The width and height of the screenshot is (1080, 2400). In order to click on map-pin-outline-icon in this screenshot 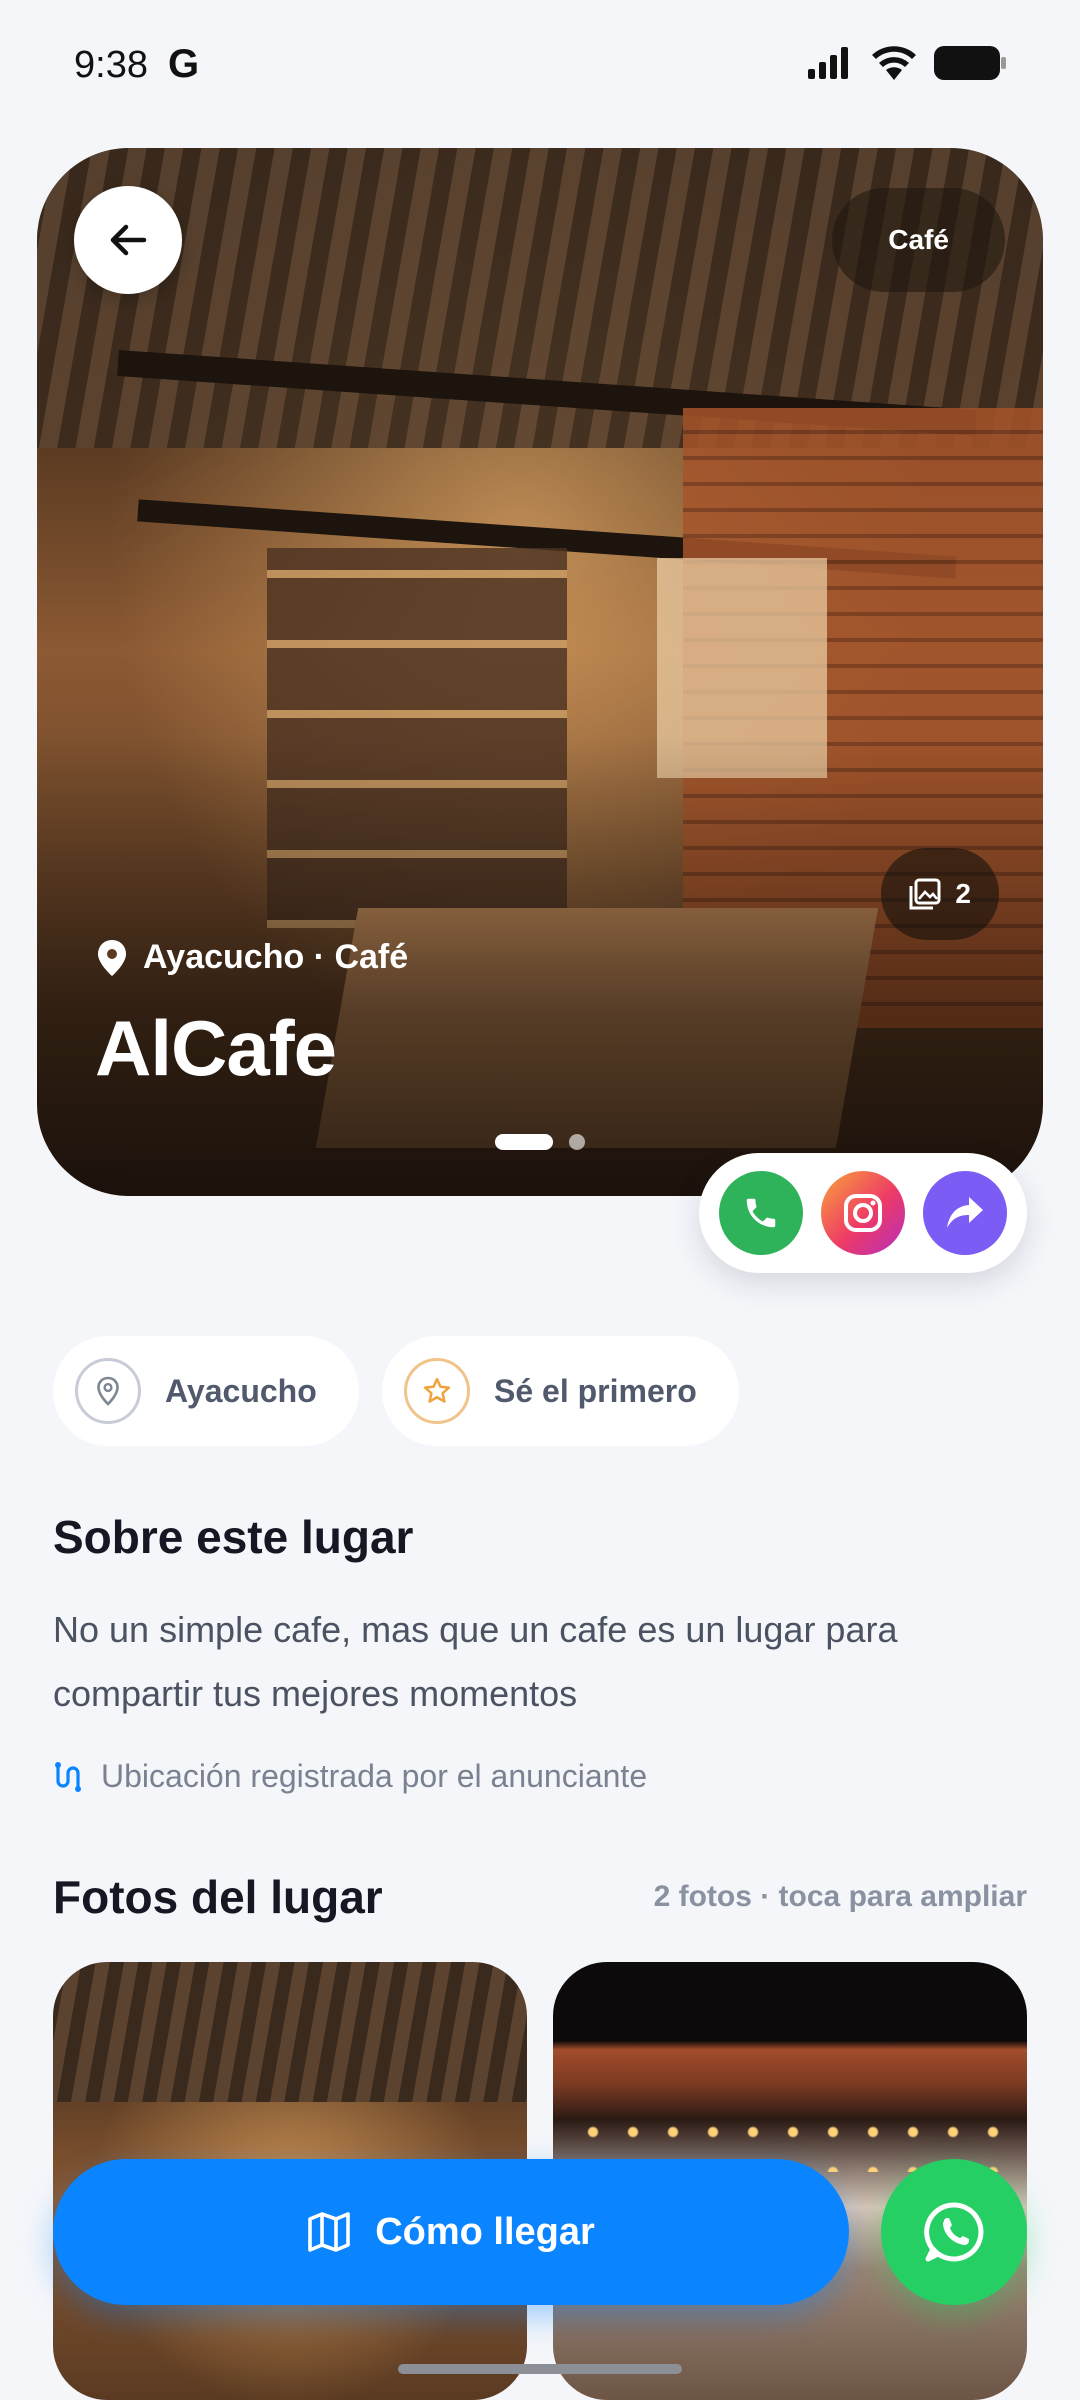, I will do `click(108, 1391)`.